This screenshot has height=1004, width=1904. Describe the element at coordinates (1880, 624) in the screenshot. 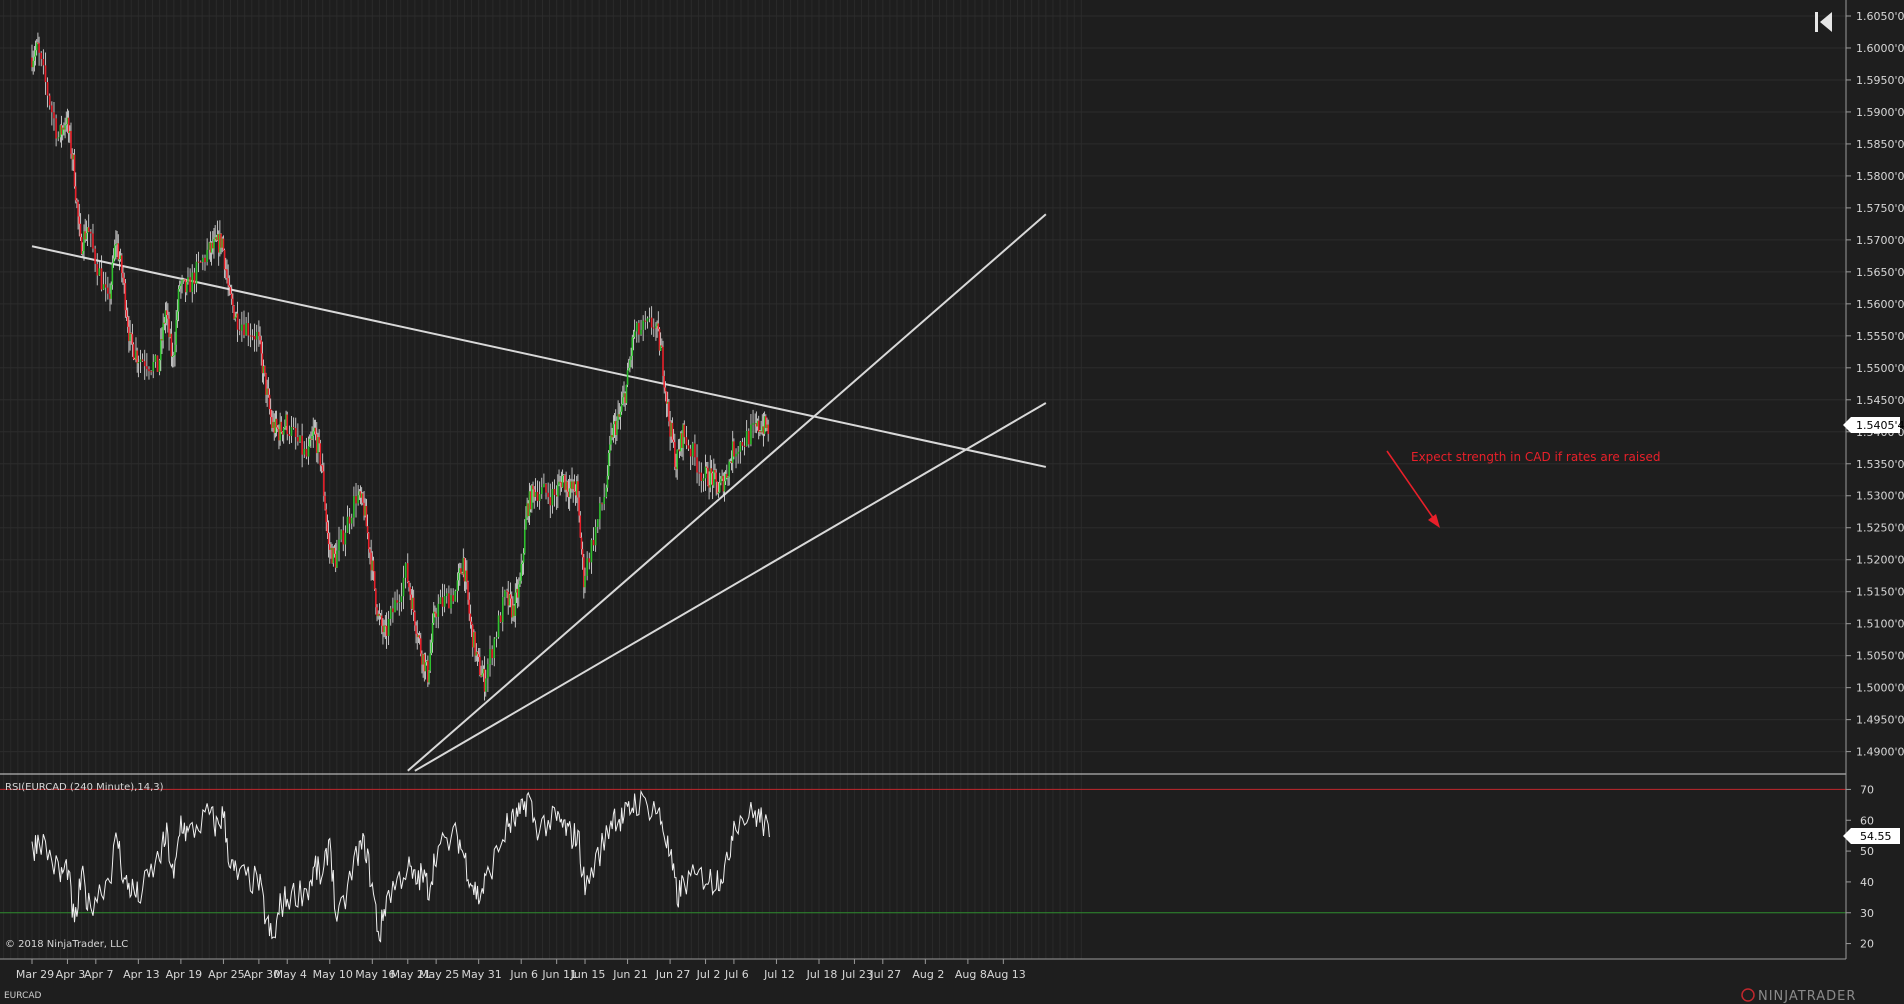

I see `price-tick-label: 1.5100'0` at that location.